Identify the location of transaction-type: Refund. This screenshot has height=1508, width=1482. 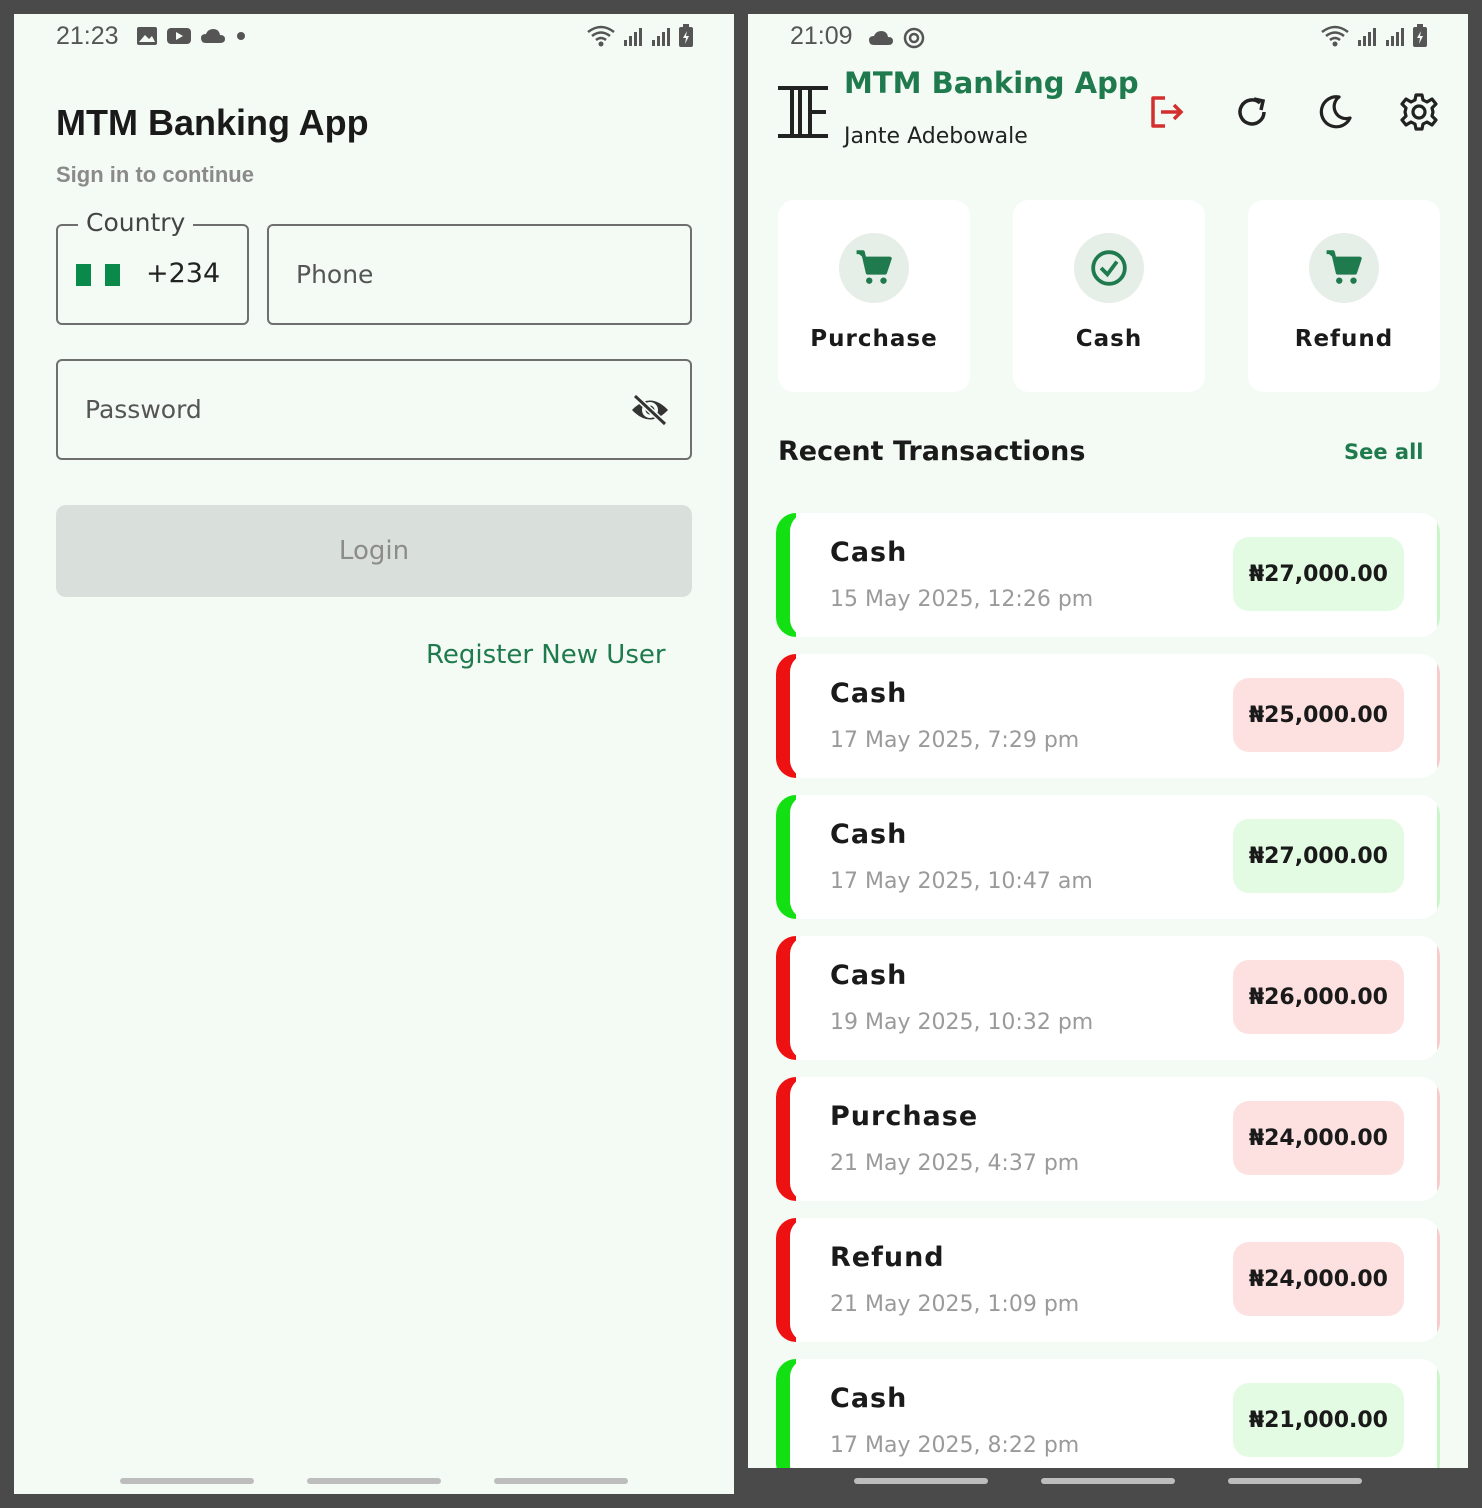
(887, 1257).